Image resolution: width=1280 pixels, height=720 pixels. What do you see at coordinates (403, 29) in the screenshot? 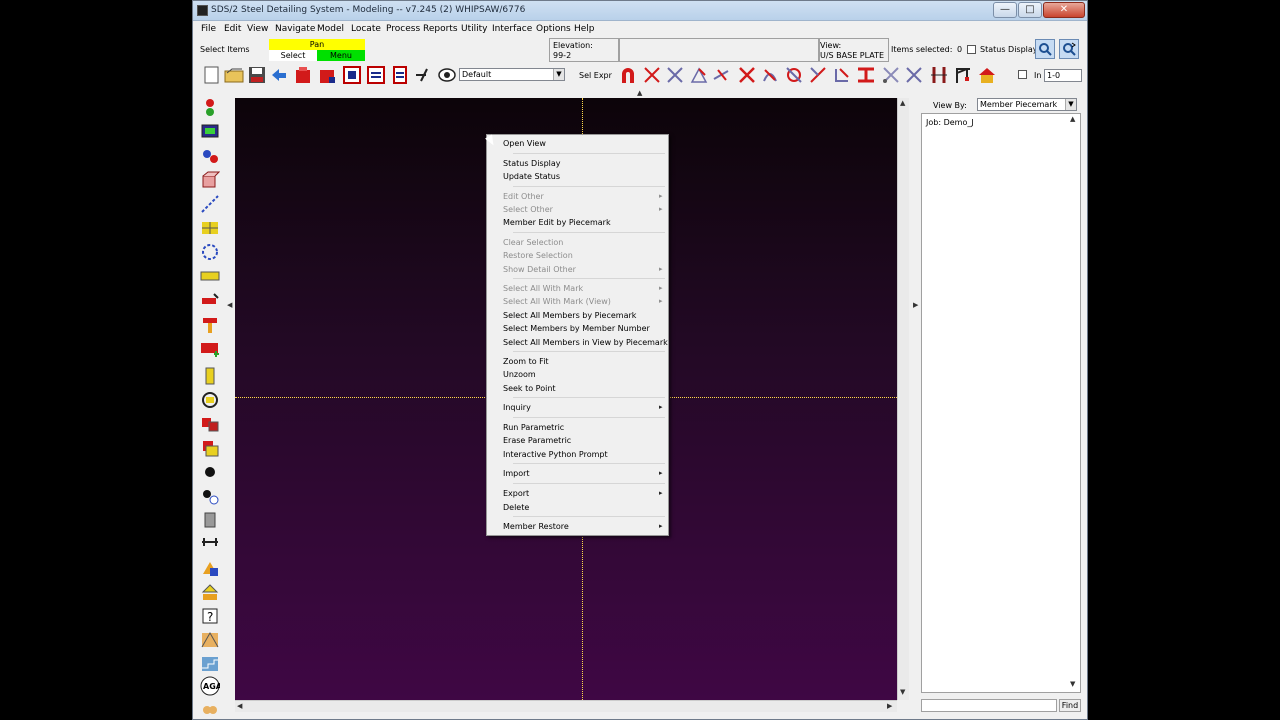
I see `menu-process: Process` at bounding box center [403, 29].